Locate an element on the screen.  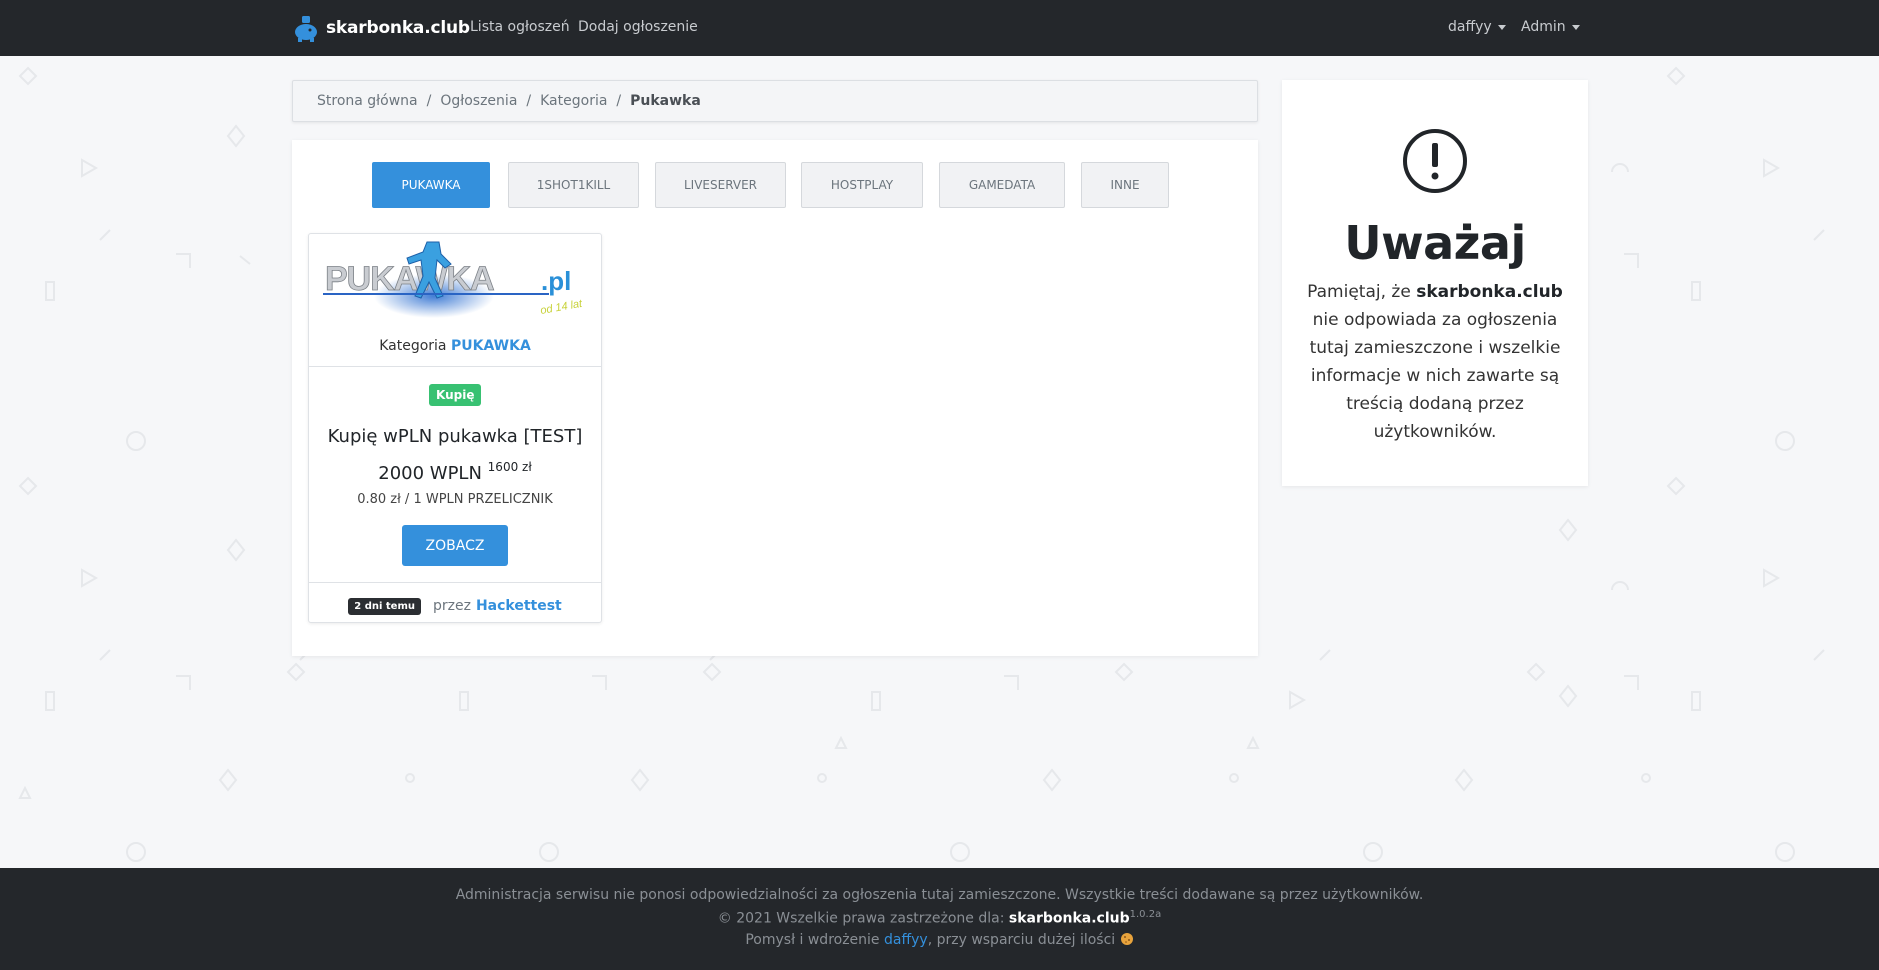
brand-name: skarbonka.club is located at coordinates (398, 28).